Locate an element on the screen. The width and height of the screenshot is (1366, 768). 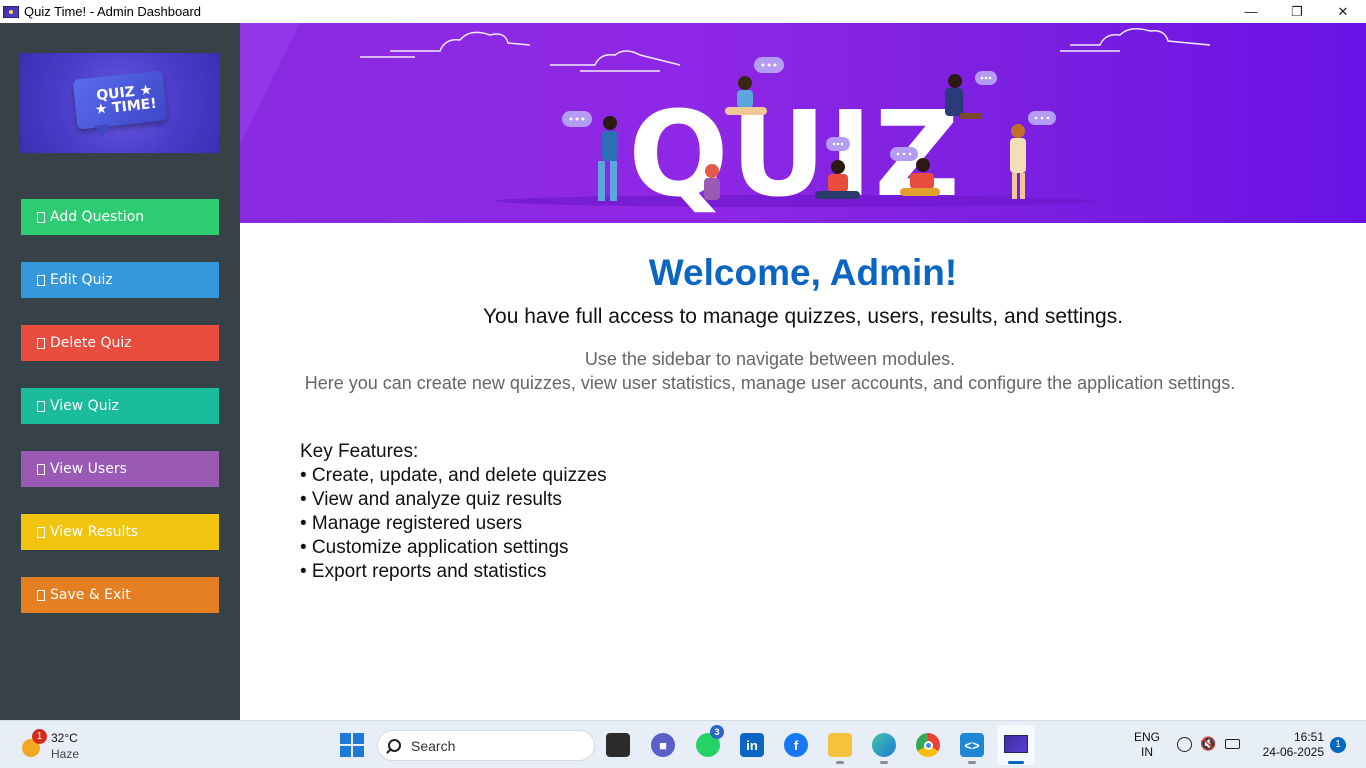
title-bar: Quiz Time! - Admin Dashboard — ❐ ✕ is located at coordinates (683, 11).